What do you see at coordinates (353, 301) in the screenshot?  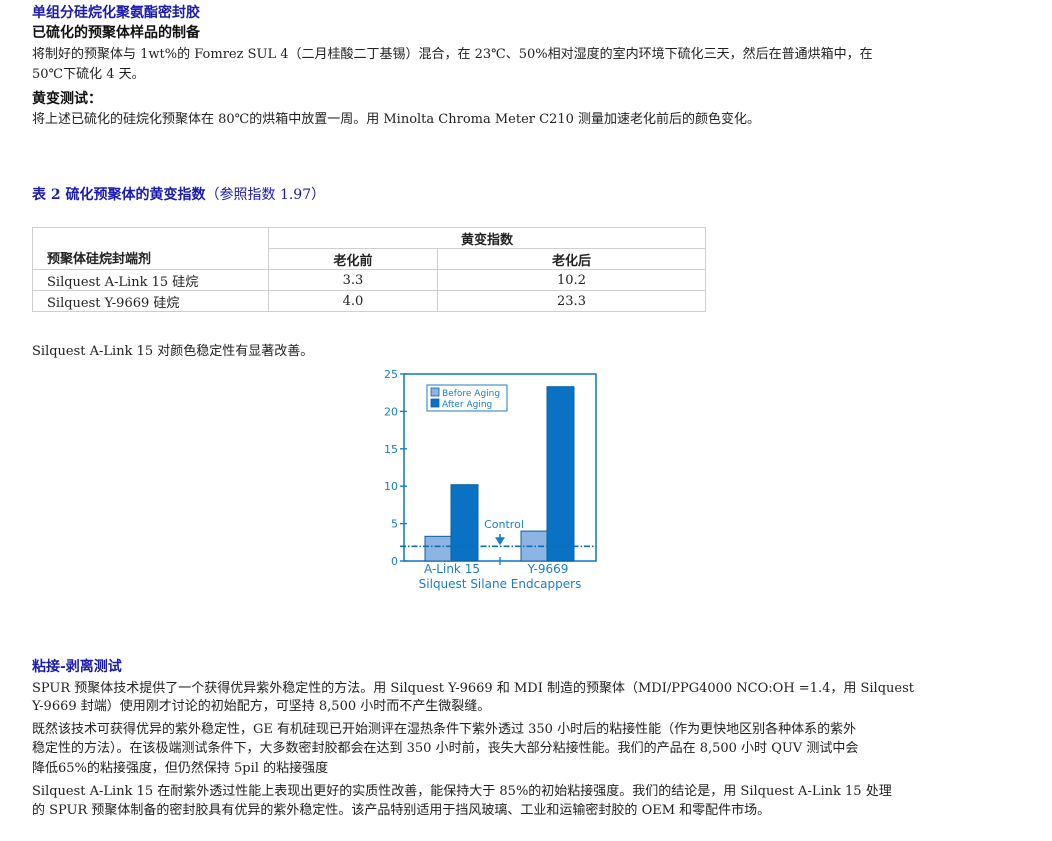 I see `row-before: 4.0` at bounding box center [353, 301].